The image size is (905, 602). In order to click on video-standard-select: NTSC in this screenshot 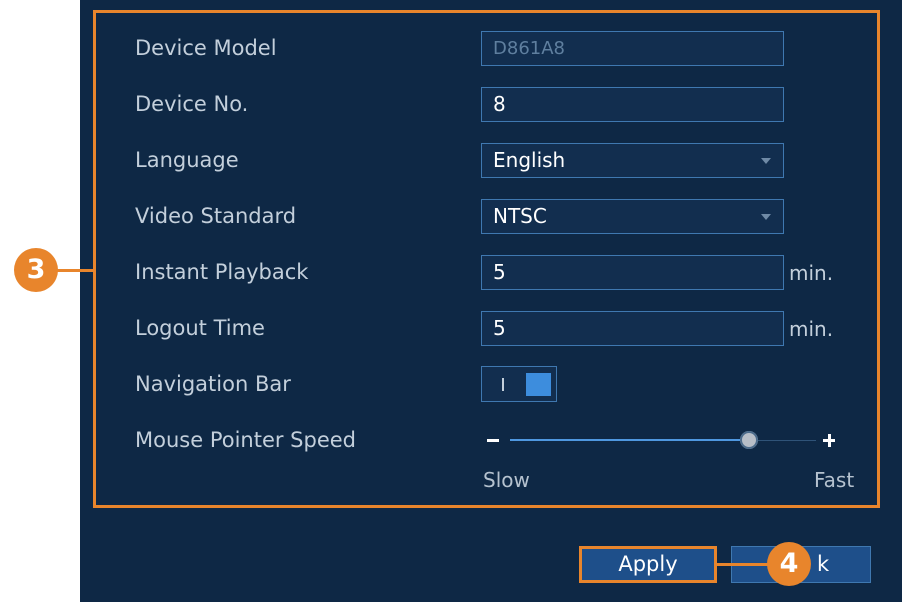, I will do `click(632, 216)`.